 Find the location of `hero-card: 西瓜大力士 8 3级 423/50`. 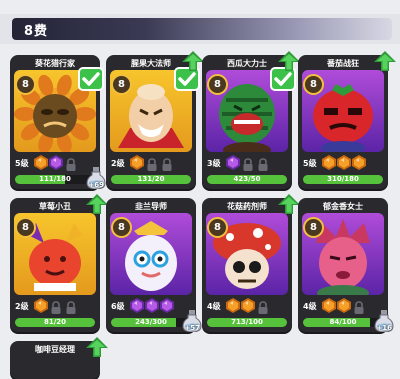

hero-card: 西瓜大力士 8 3级 423/50 is located at coordinates (249, 122).